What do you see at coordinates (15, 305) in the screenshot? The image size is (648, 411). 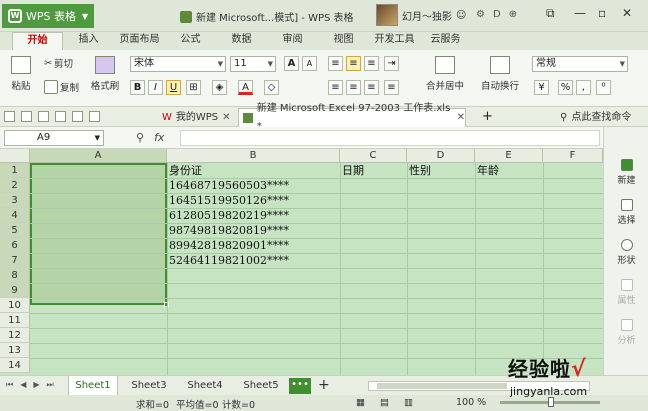 I see `row-header: 10` at bounding box center [15, 305].